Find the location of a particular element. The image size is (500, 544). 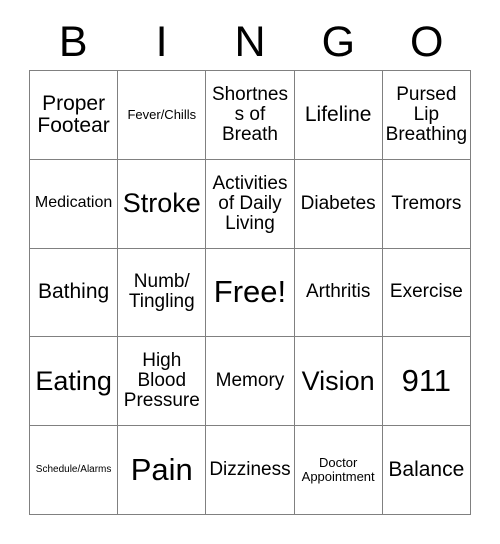

bingo-cell-label: Tremors is located at coordinates (426, 203).